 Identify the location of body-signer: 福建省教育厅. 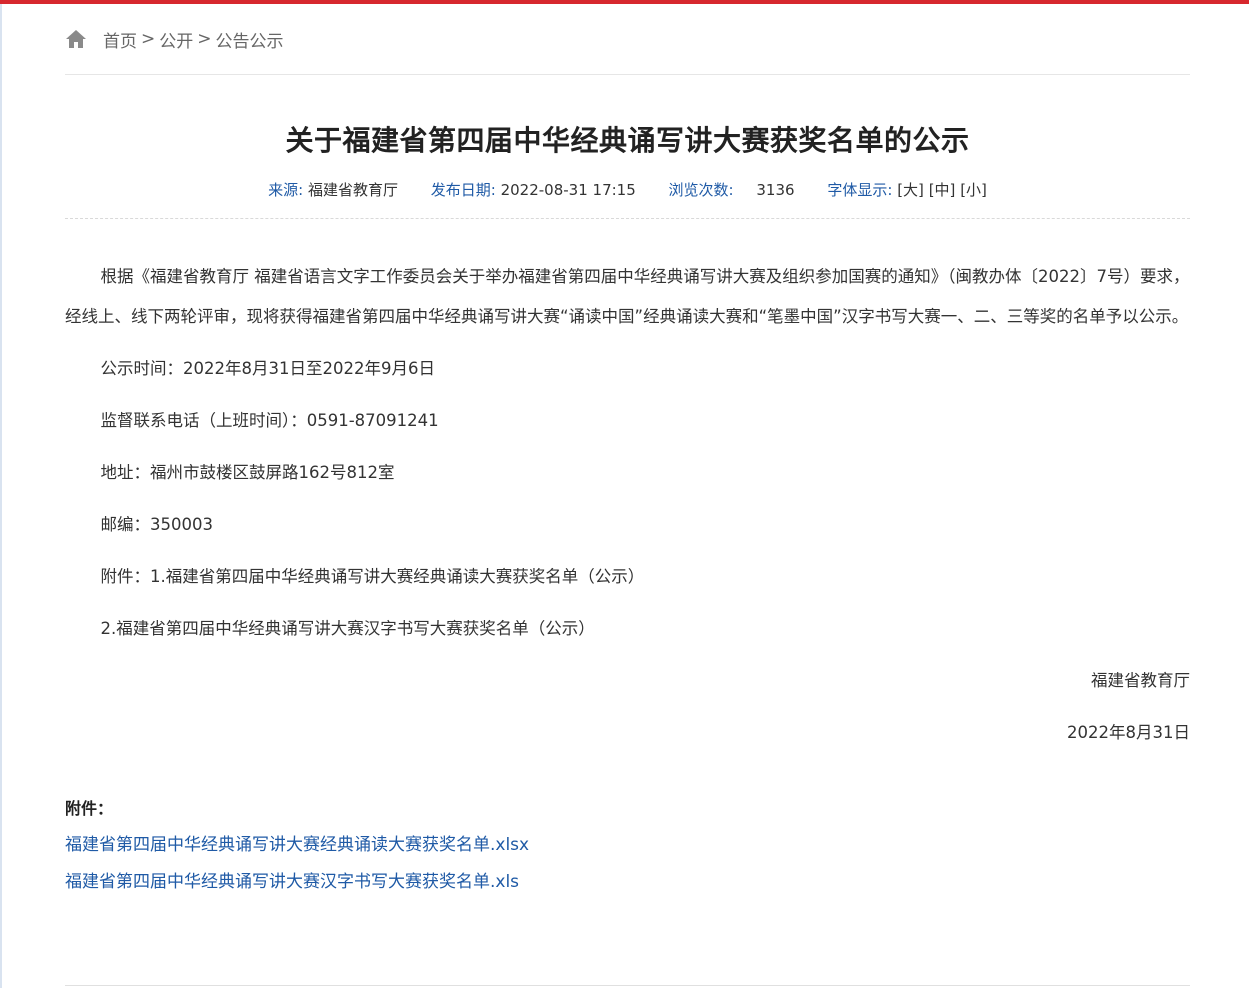
(1140, 680).